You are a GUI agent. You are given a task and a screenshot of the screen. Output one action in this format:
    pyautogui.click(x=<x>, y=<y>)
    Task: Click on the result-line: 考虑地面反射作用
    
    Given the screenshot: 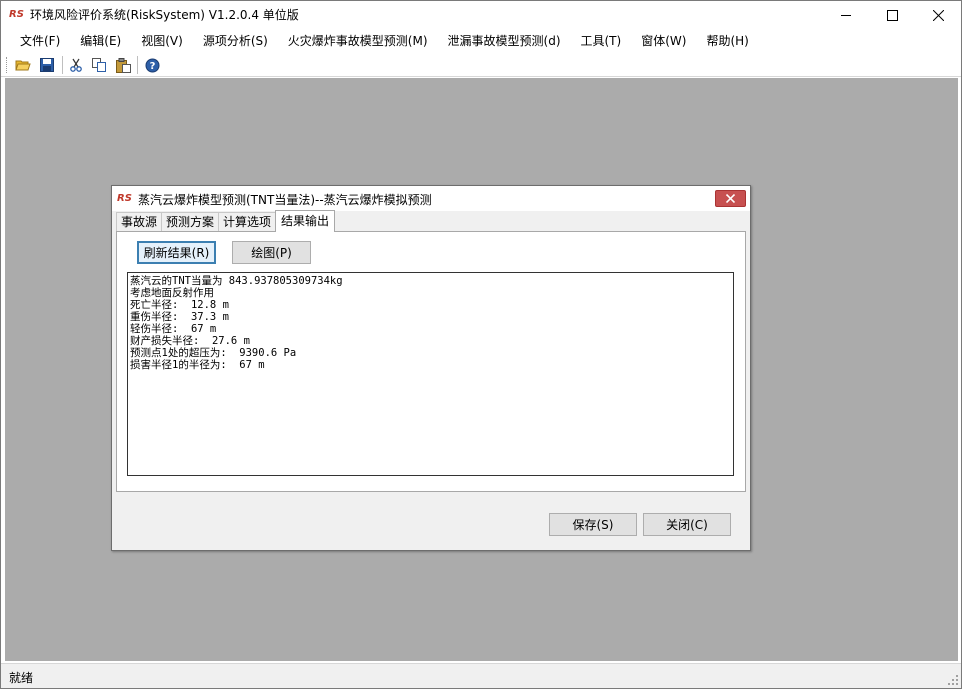 What is the action you would take?
    pyautogui.click(x=172, y=293)
    